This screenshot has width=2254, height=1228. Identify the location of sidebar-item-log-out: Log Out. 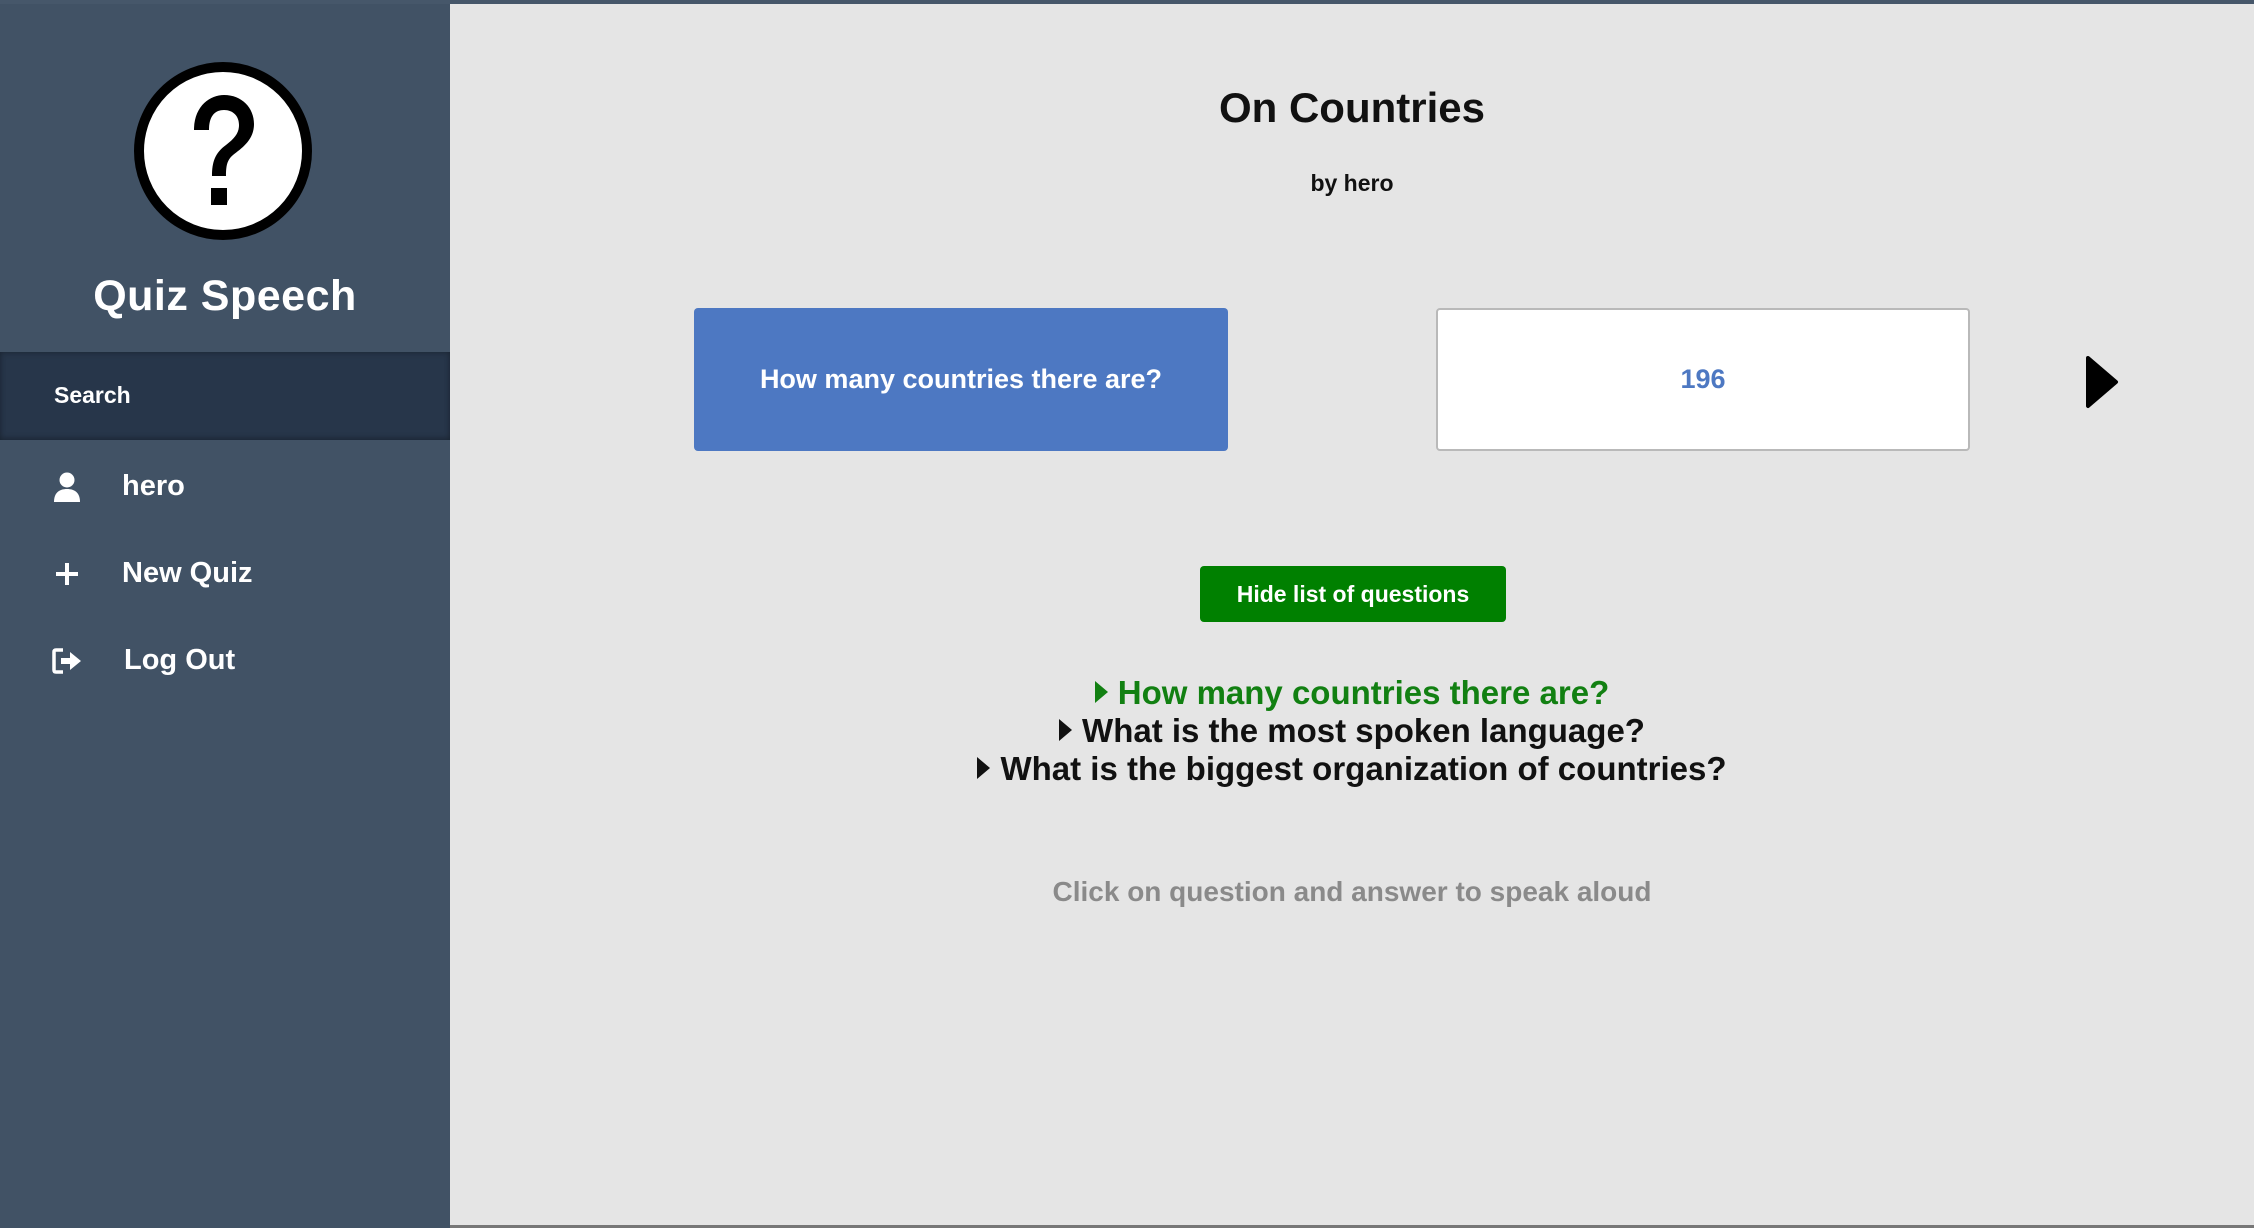
(225, 661).